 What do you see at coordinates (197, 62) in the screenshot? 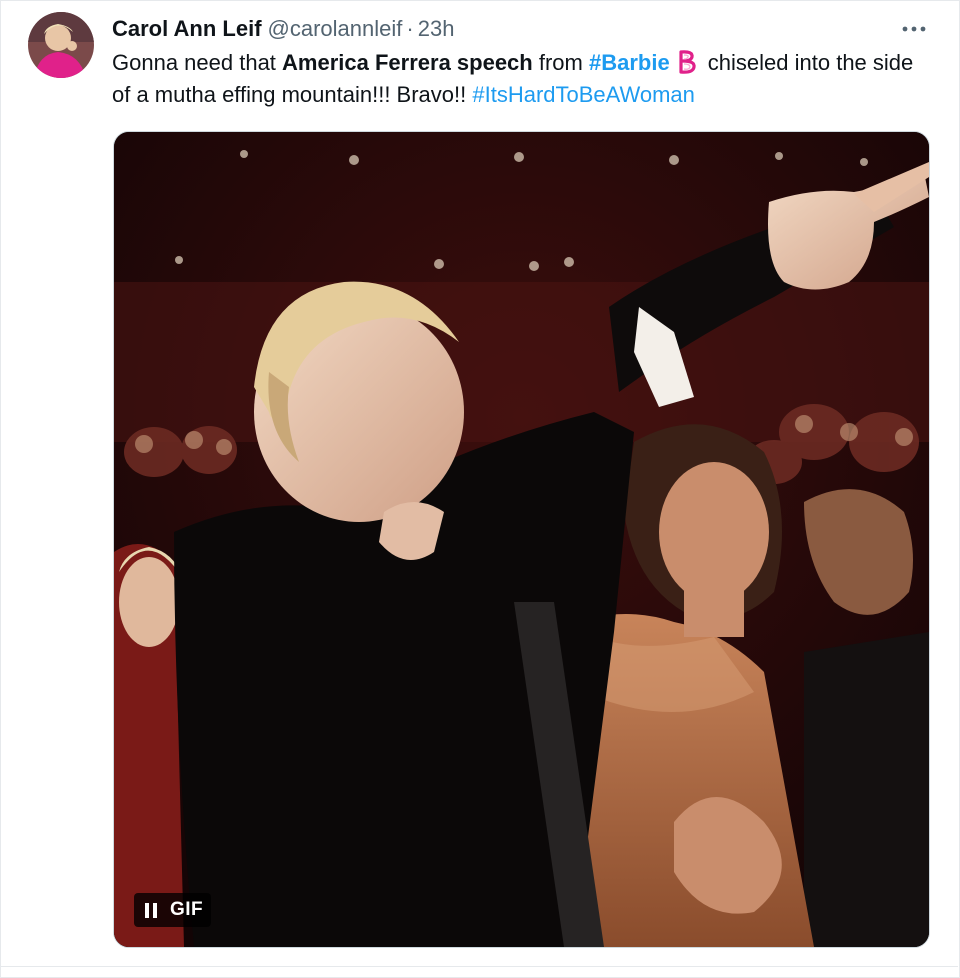
I see `text-part-1: Gonna need that` at bounding box center [197, 62].